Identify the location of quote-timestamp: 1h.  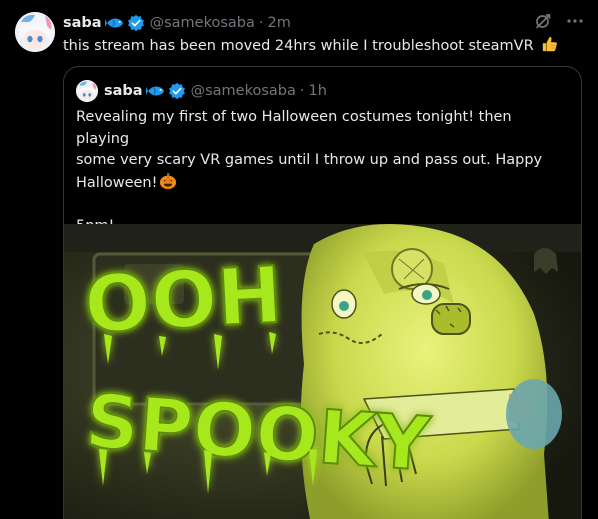
(317, 91).